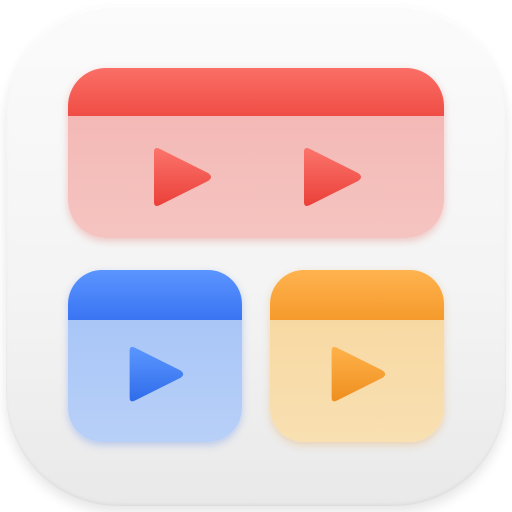 This screenshot has height=512, width=512. Describe the element at coordinates (256, 92) in the screenshot. I see `red-panel-title-bar` at that location.